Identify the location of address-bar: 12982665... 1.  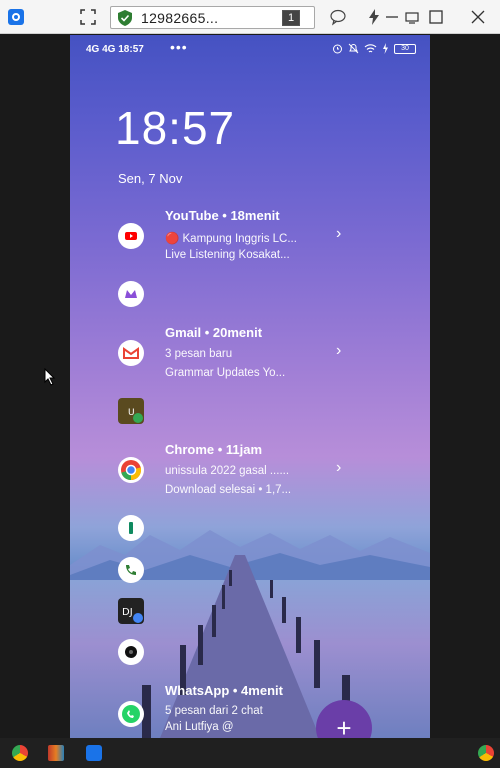
(212, 17).